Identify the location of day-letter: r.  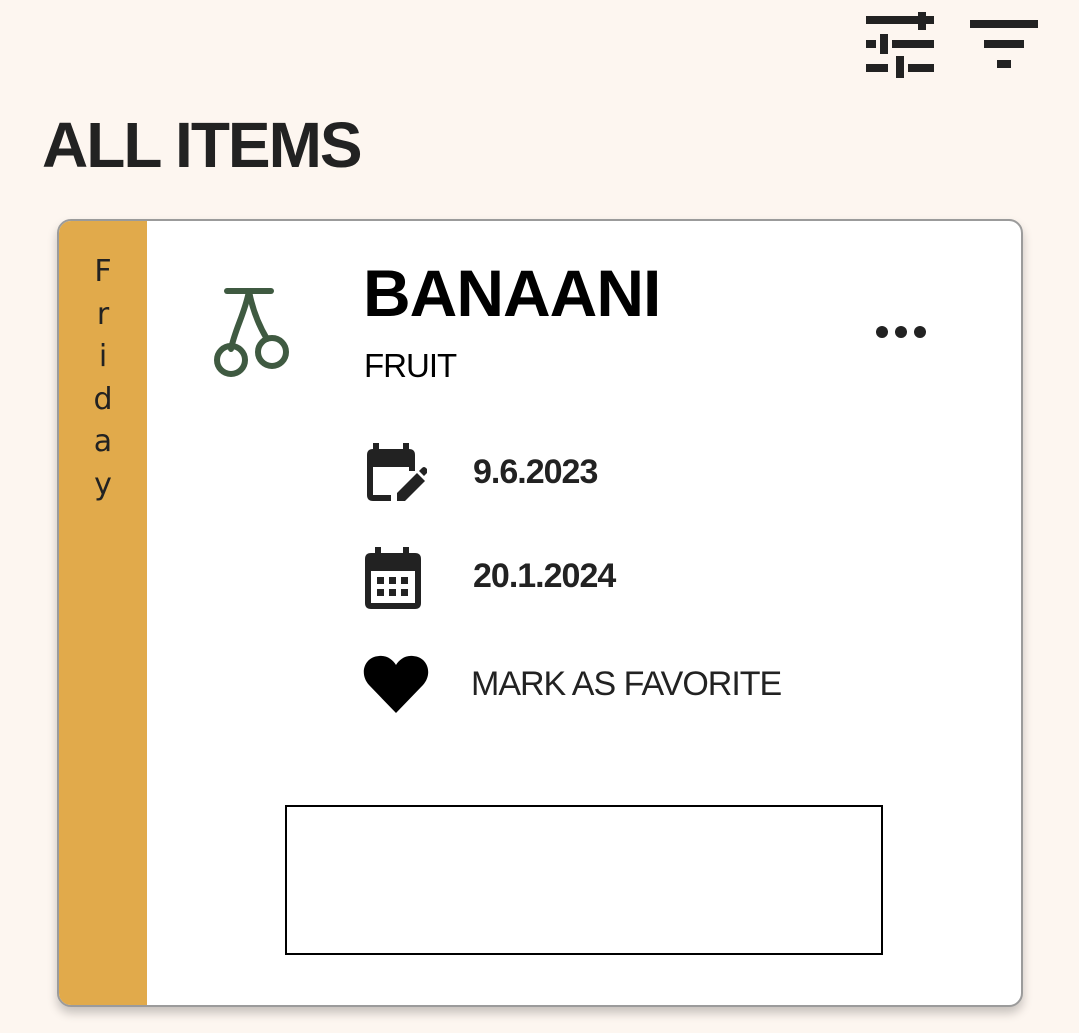
(103, 314).